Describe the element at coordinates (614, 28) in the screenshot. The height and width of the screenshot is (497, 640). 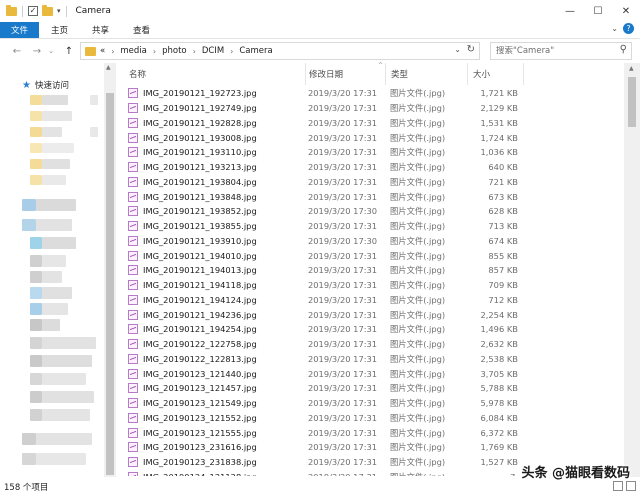
I see `expand-ribbon-chevron-icon: ⌄` at that location.